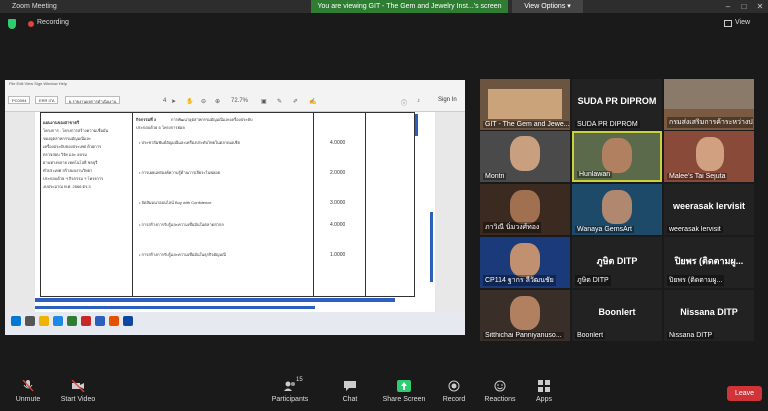 This screenshot has height=411, width=768. I want to click on zoom-in-icon: ⊕, so click(217, 101).